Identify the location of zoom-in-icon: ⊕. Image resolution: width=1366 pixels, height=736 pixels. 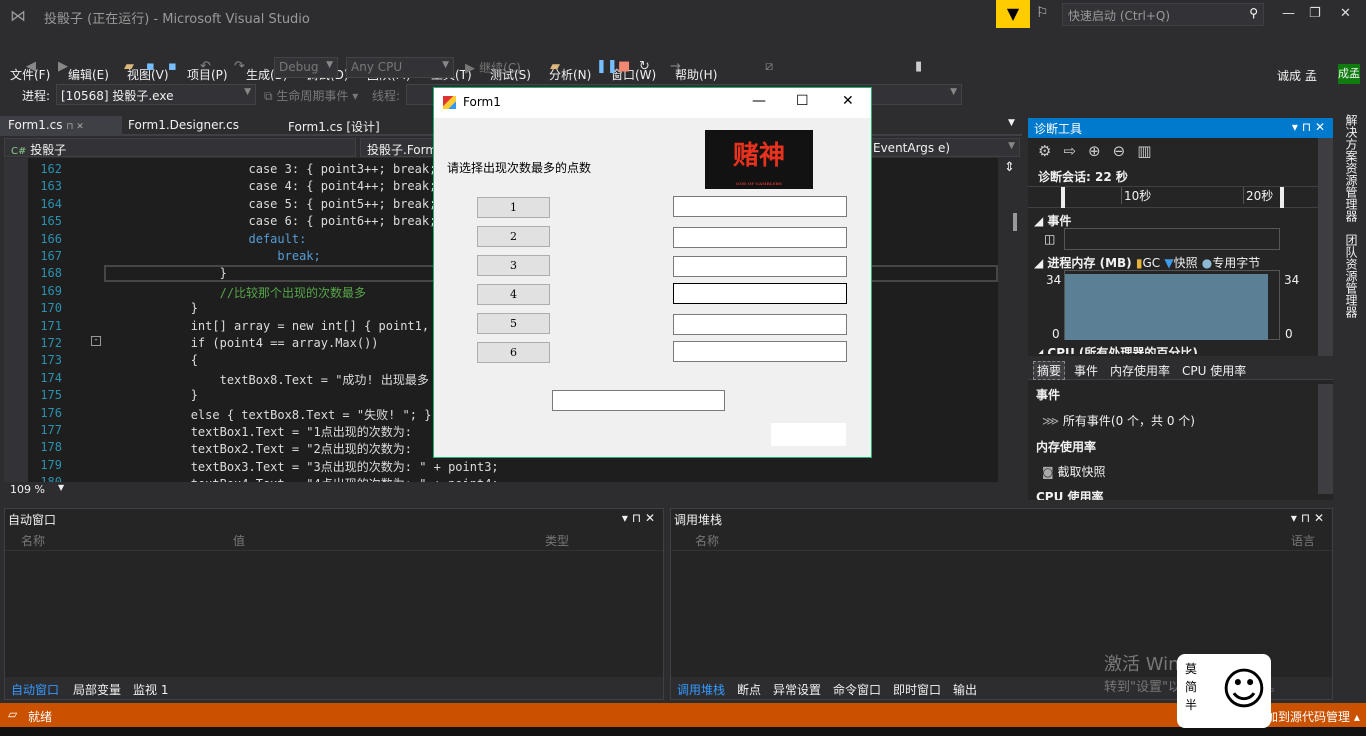
(1100, 151).